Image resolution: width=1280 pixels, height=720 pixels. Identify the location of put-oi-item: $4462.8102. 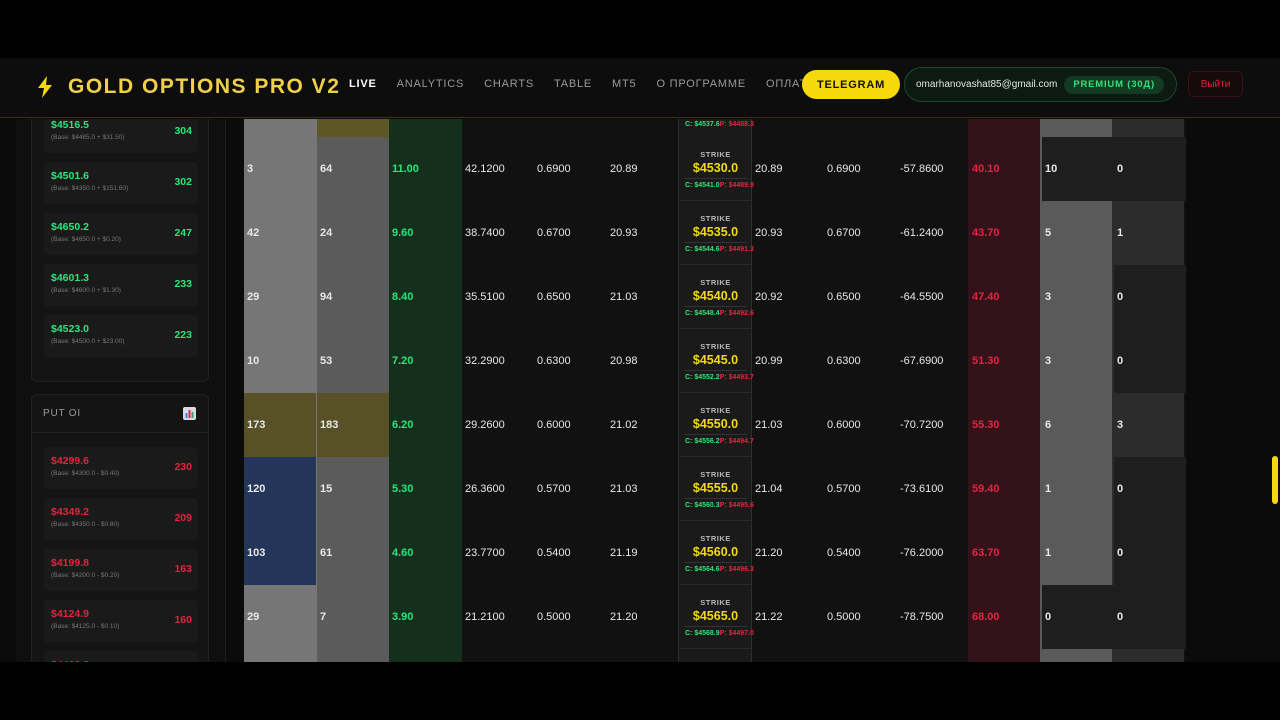
(121, 656).